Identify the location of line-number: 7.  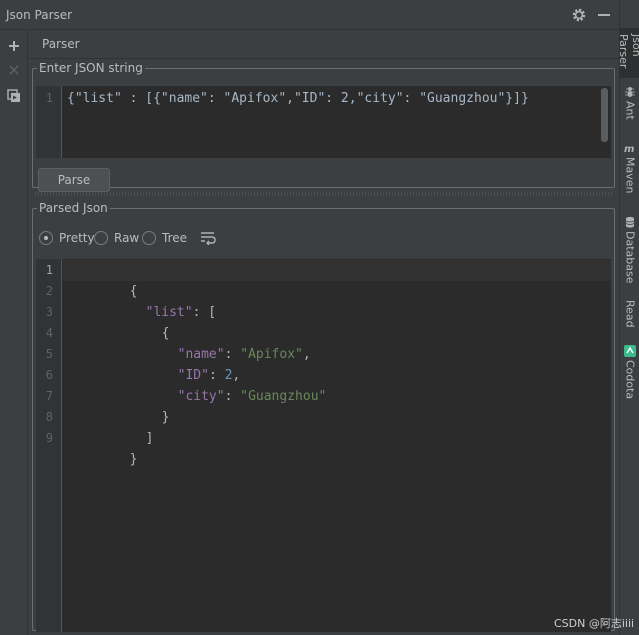
(49, 396).